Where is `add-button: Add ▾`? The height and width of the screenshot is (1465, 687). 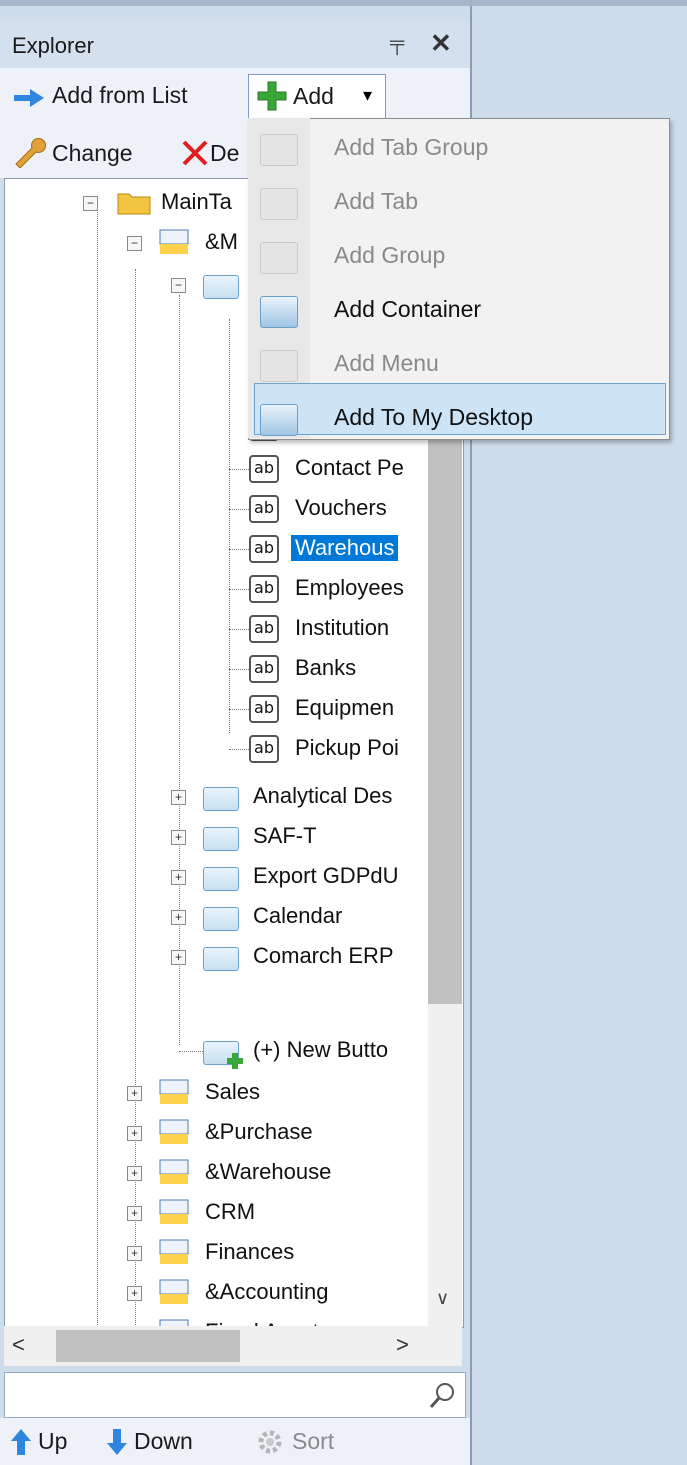
add-button: Add ▾ is located at coordinates (317, 97).